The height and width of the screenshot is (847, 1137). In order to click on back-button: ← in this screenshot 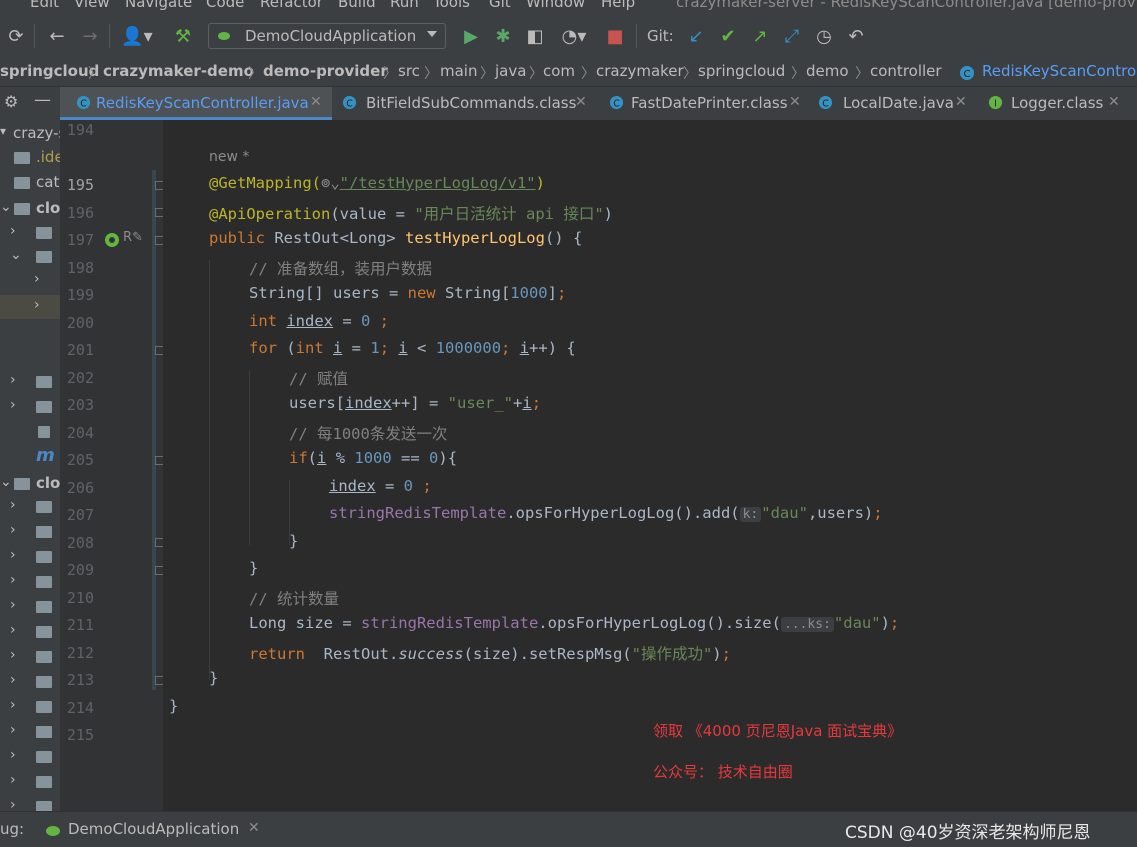, I will do `click(57, 36)`.